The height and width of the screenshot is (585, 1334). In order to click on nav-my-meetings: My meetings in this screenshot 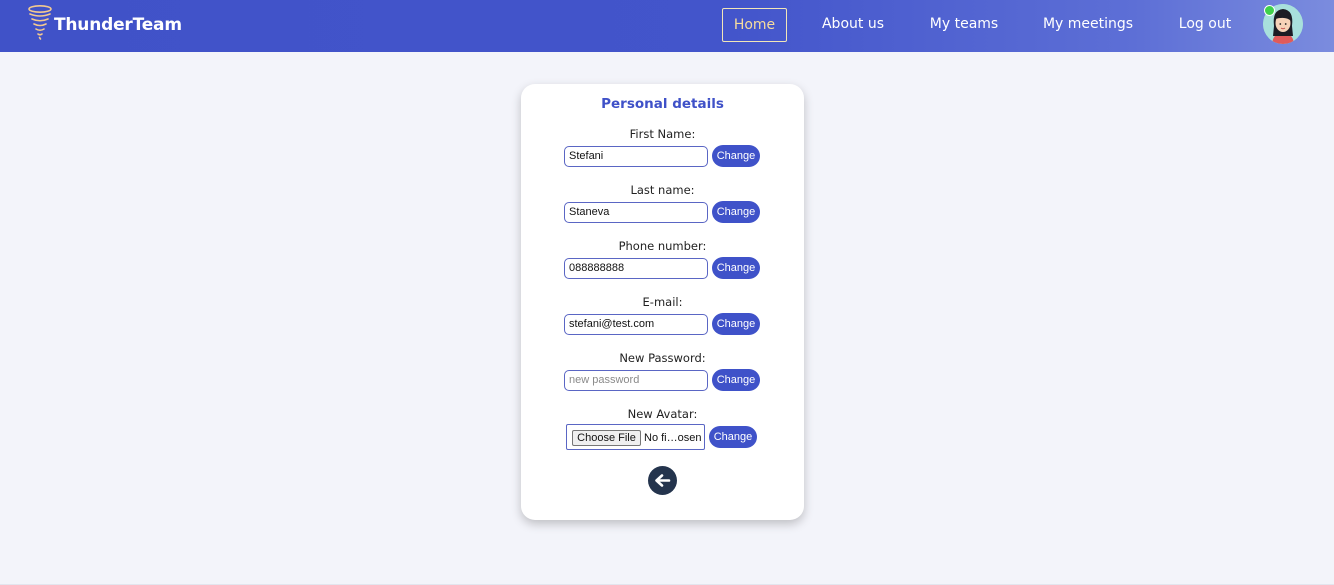, I will do `click(1088, 25)`.